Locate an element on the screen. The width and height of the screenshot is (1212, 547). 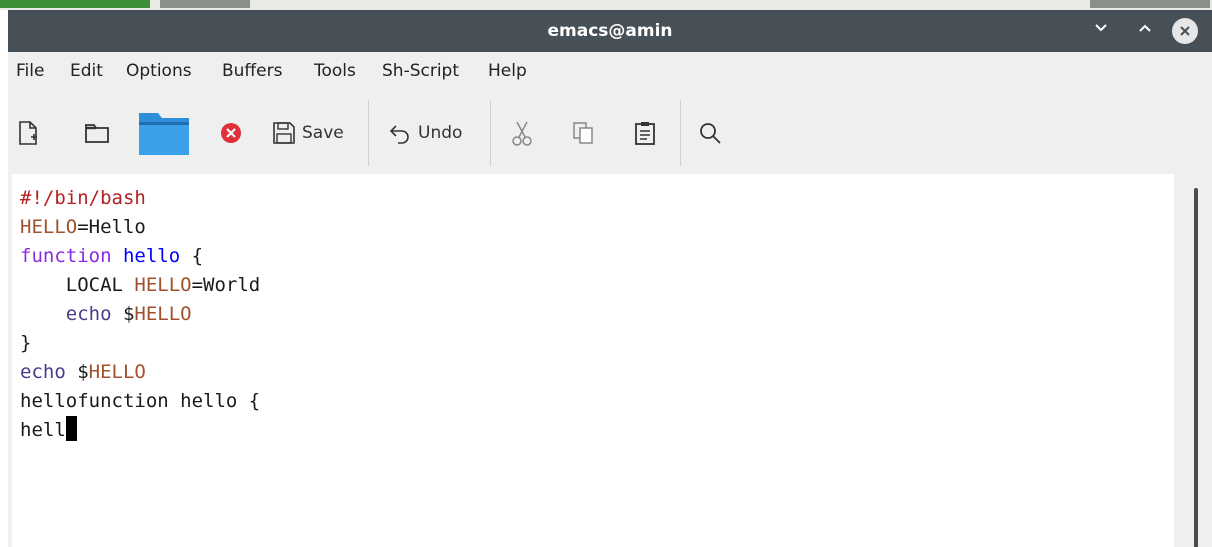
file-manager-folder-icon is located at coordinates (164, 134).